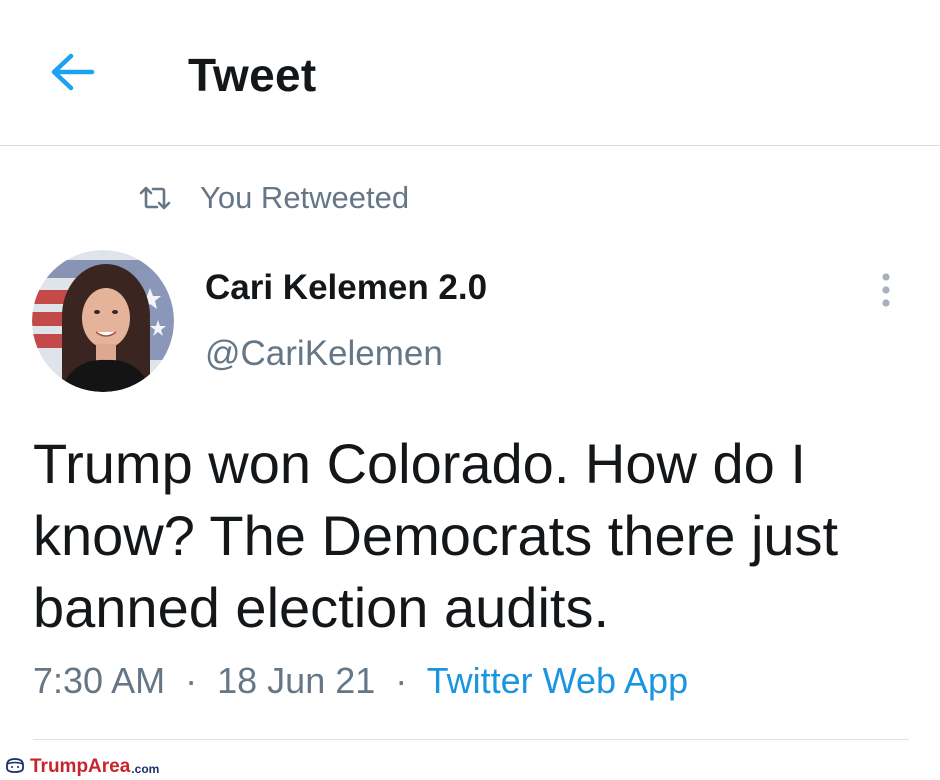 Image resolution: width=940 pixels, height=780 pixels. I want to click on tweet-source-link: Twitter Web App, so click(557, 680).